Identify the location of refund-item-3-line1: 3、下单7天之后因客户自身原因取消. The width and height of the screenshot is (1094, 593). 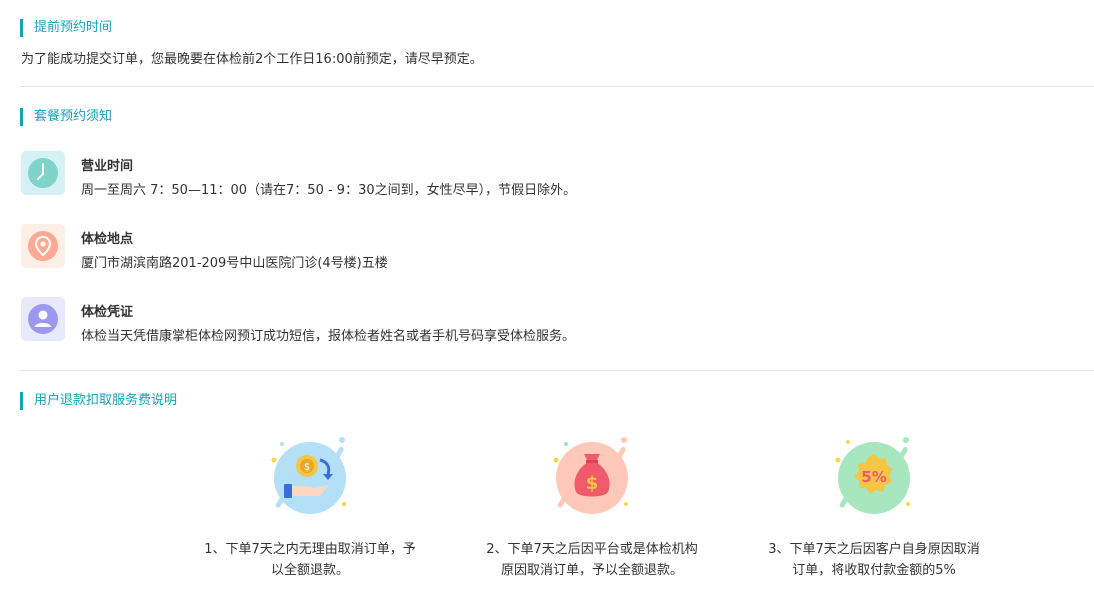
(874, 549).